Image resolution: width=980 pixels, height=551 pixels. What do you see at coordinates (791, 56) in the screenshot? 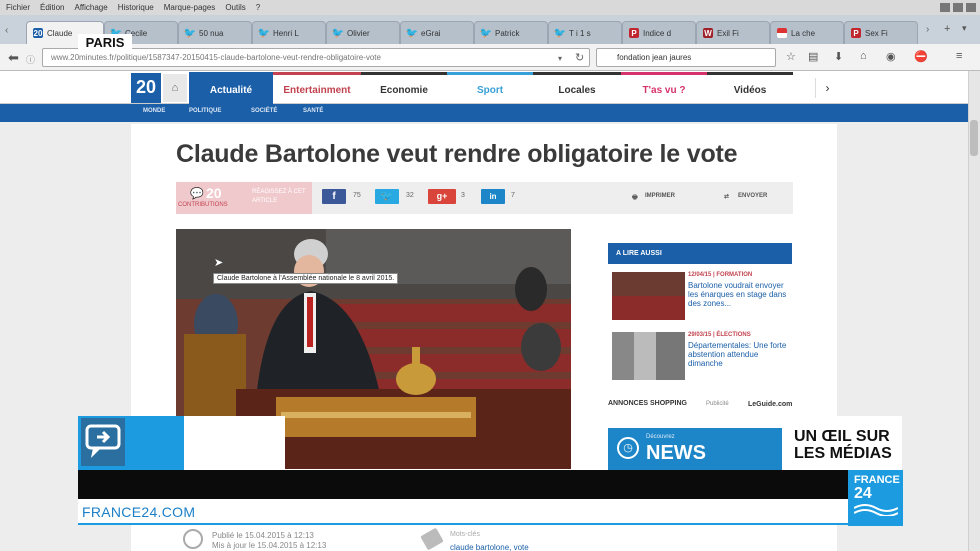
I see `bookmark-star-icon: ☆` at bounding box center [791, 56].